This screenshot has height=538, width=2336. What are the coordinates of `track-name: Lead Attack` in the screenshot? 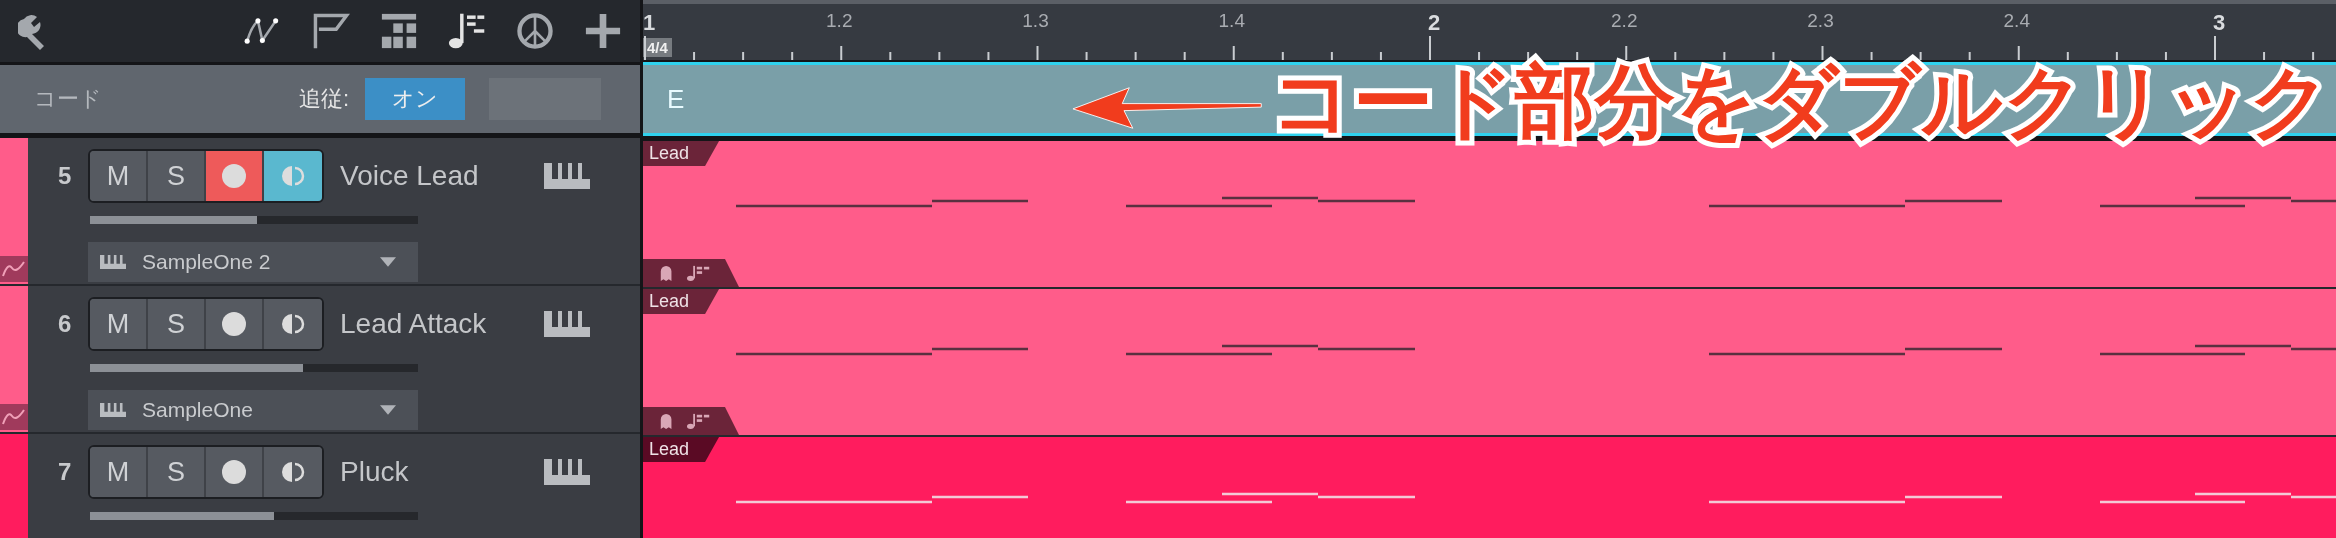 It's located at (440, 324).